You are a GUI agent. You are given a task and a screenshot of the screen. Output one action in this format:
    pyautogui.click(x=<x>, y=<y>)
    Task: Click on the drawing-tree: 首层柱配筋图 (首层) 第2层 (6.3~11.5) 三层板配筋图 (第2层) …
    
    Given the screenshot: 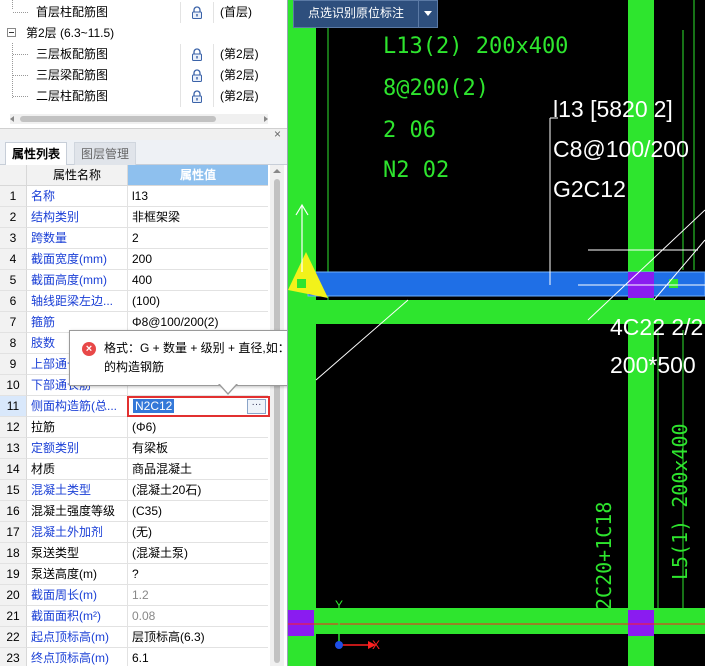 What is the action you would take?
    pyautogui.click(x=143, y=56)
    